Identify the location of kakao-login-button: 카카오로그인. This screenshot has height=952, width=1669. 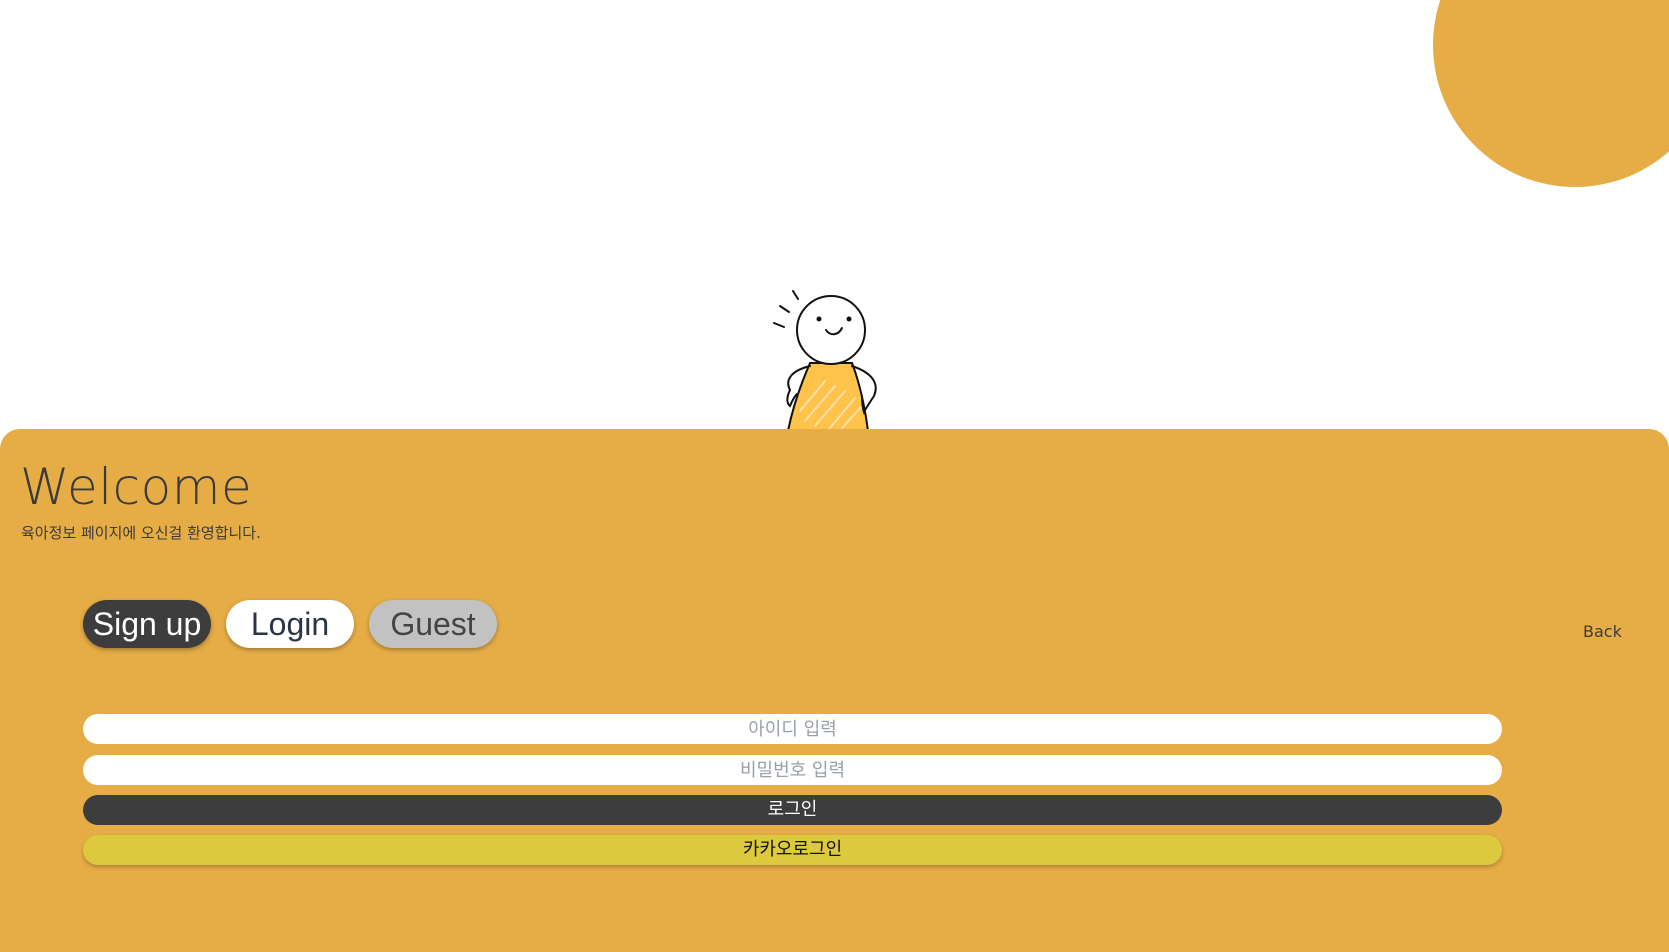
(792, 850).